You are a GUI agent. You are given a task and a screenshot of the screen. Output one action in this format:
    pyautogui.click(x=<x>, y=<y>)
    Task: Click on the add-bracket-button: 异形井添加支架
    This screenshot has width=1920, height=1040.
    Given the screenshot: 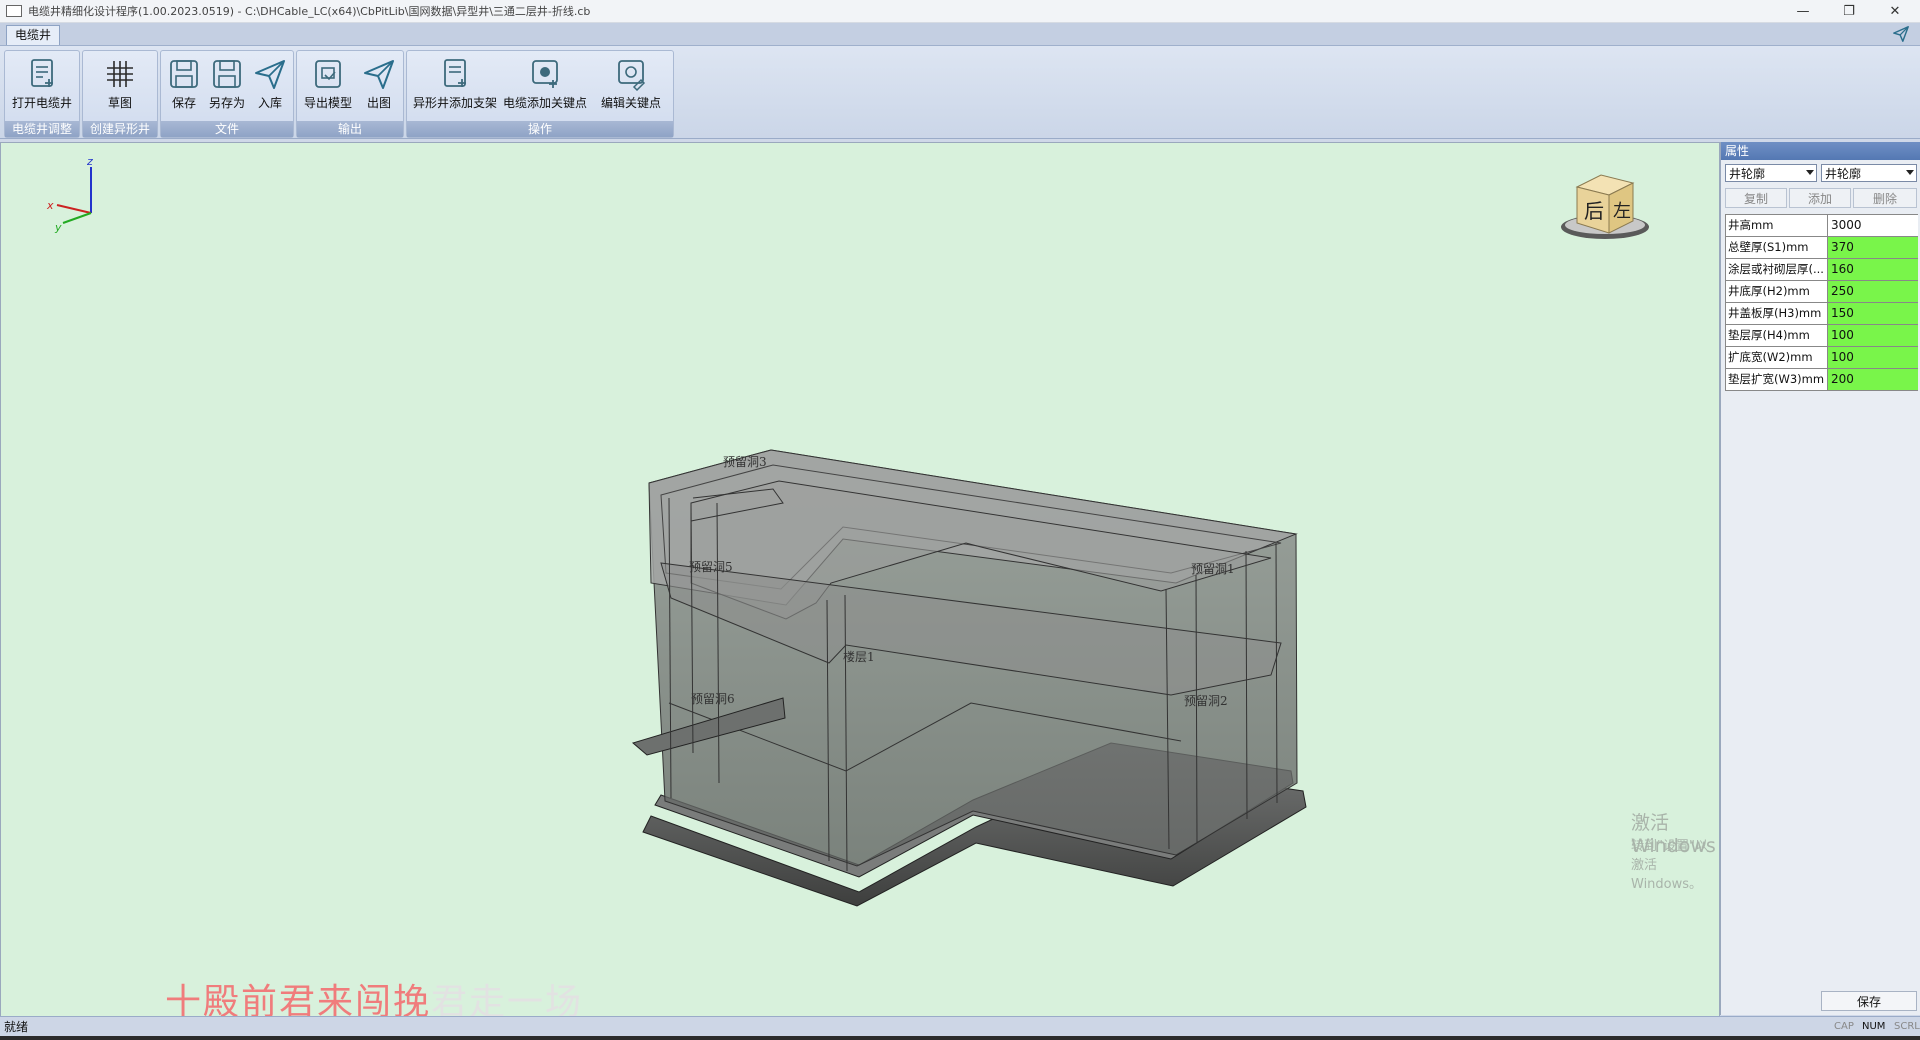 What is the action you would take?
    pyautogui.click(x=455, y=85)
    